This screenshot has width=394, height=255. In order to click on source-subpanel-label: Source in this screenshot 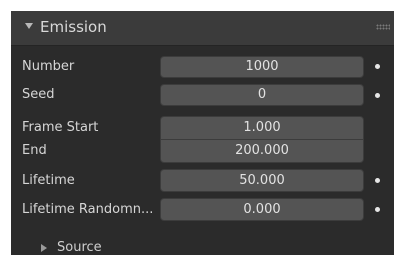, I will do `click(79, 247)`.